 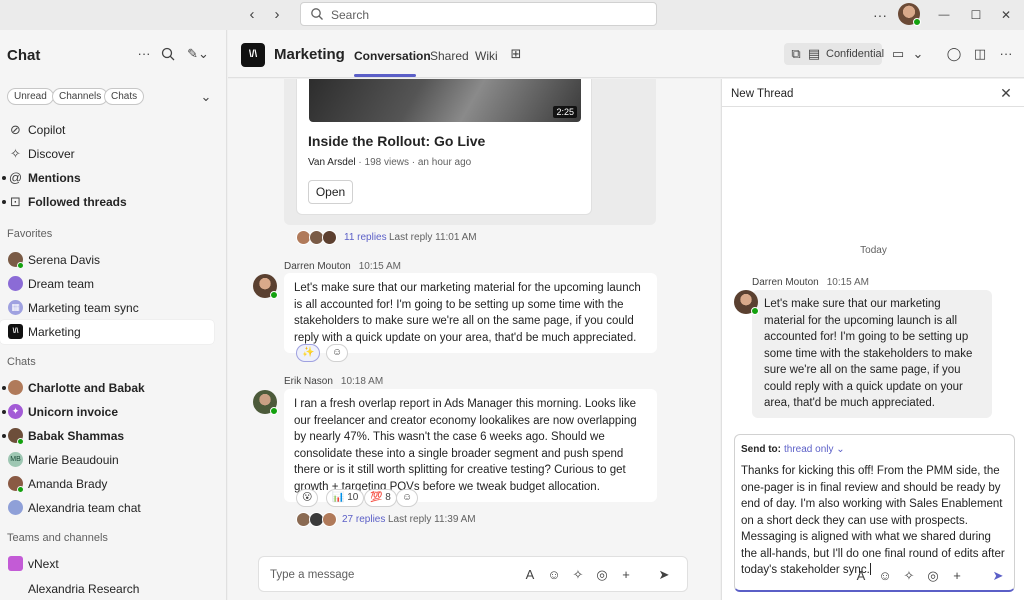 What do you see at coordinates (107, 564) in the screenshot?
I see `sidebar-item-vnext: vNext` at bounding box center [107, 564].